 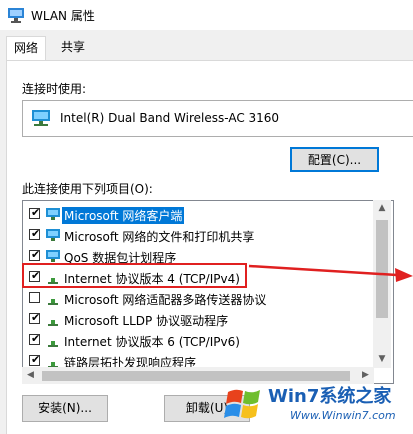 I want to click on list-item: ✔ Internet 协议版本 6 (TCP/IPv6), so click(x=199, y=340).